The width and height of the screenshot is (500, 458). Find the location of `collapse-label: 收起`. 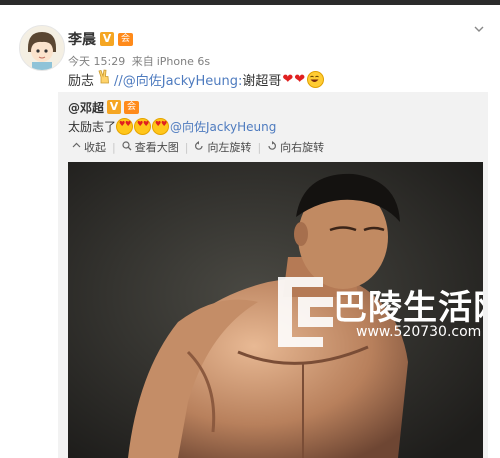

collapse-label: 收起 is located at coordinates (95, 147).